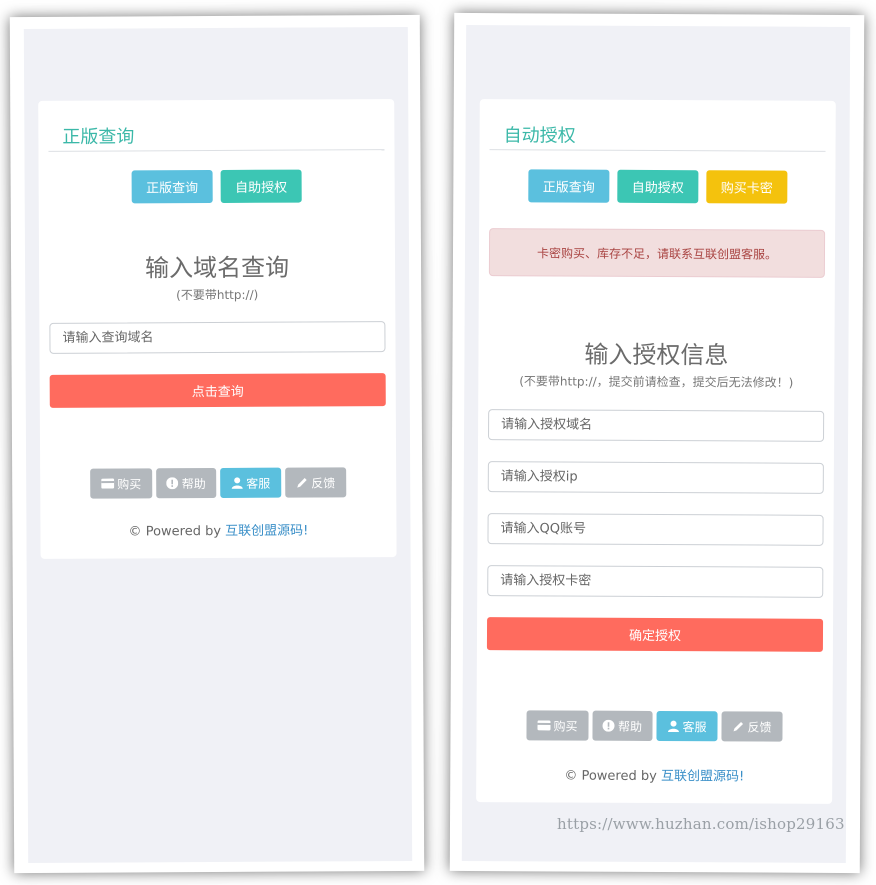 This screenshot has width=876, height=885. What do you see at coordinates (656, 382) in the screenshot?
I see `right-subheading: (不要带http://，提交前请检查，提交后无法修改！)` at bounding box center [656, 382].